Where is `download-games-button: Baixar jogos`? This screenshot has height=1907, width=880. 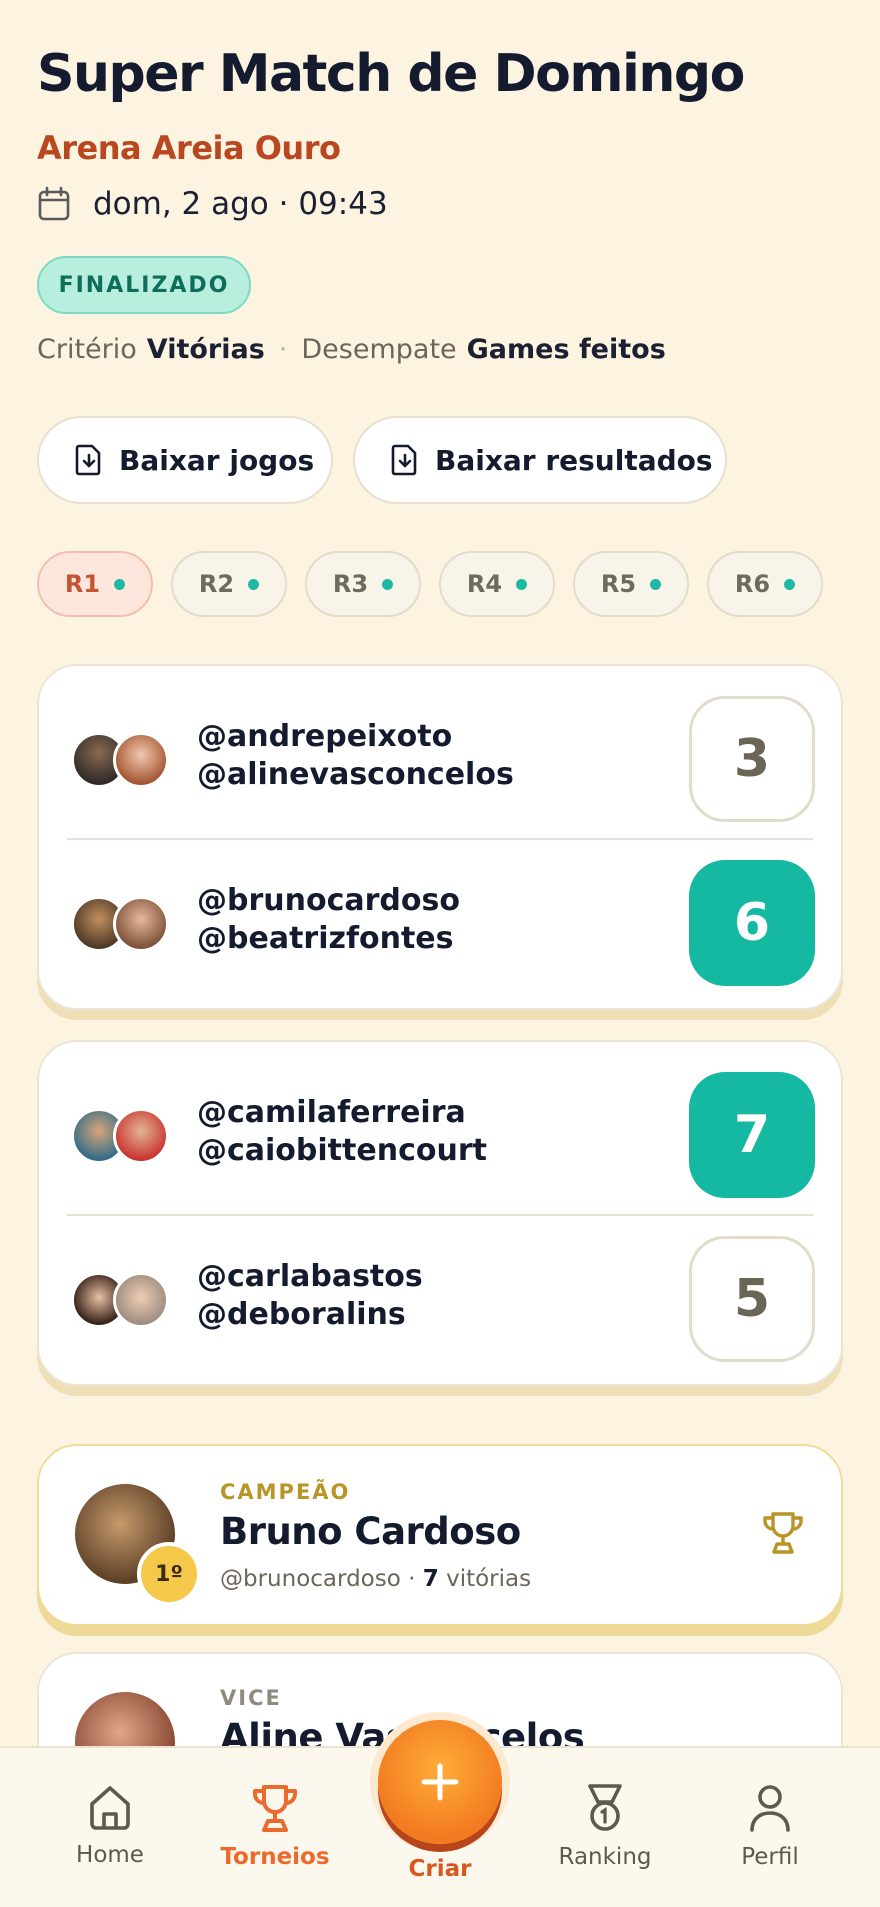
download-games-button: Baixar jogos is located at coordinates (185, 460).